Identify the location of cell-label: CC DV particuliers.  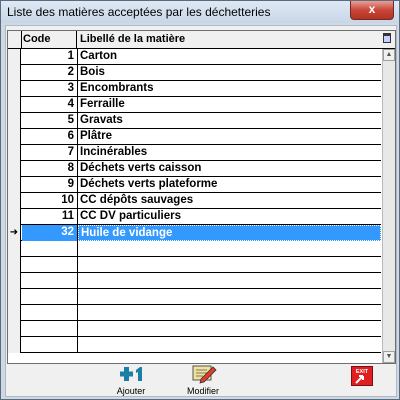
(229, 217).